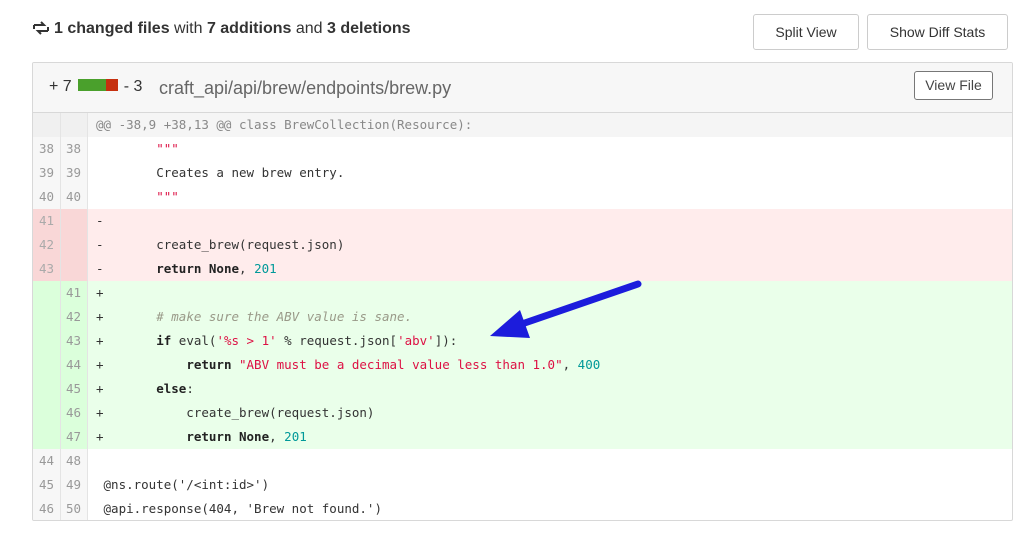 Image resolution: width=1030 pixels, height=537 pixels. I want to click on code-token: + create_brew(request.json), so click(235, 412).